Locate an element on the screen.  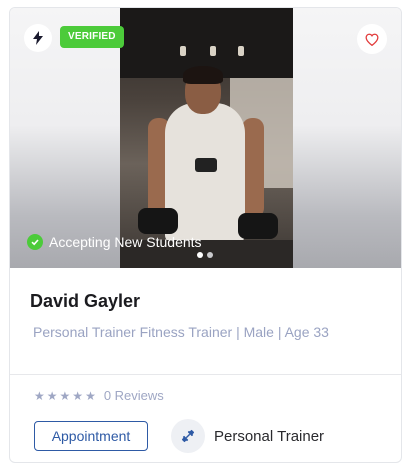
heart-icon is located at coordinates (372, 39).